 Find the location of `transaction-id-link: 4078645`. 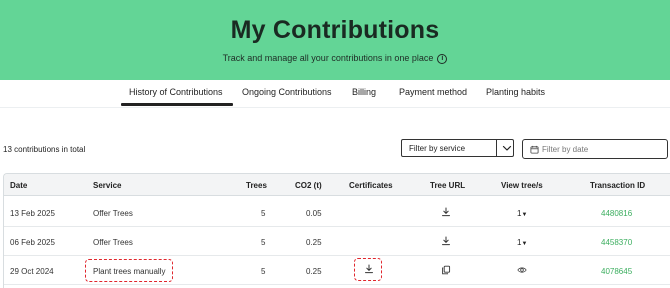

transaction-id-link: 4078645 is located at coordinates (616, 271).